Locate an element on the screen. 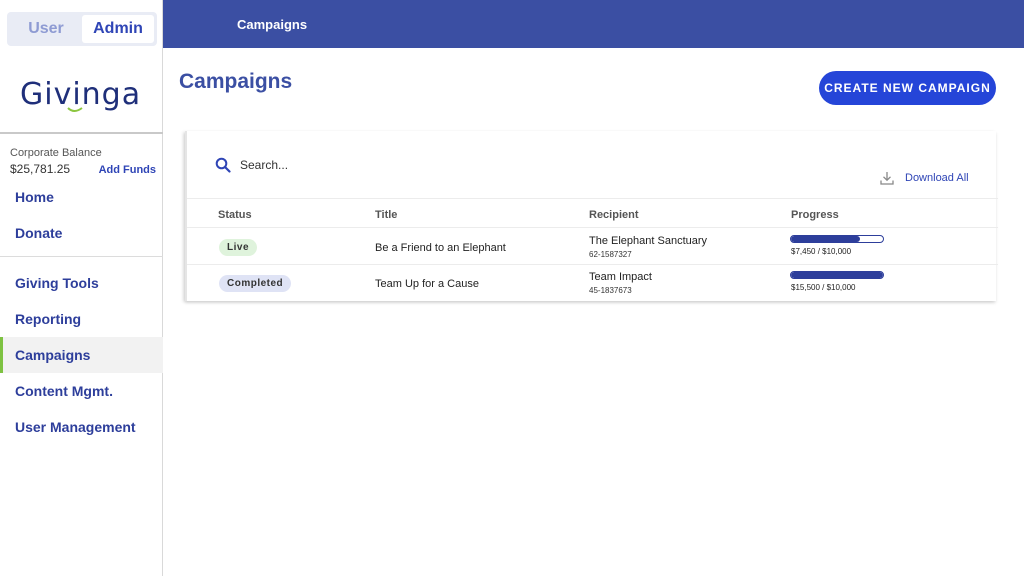 The width and height of the screenshot is (1024, 576). column-header-status: Status is located at coordinates (235, 215).